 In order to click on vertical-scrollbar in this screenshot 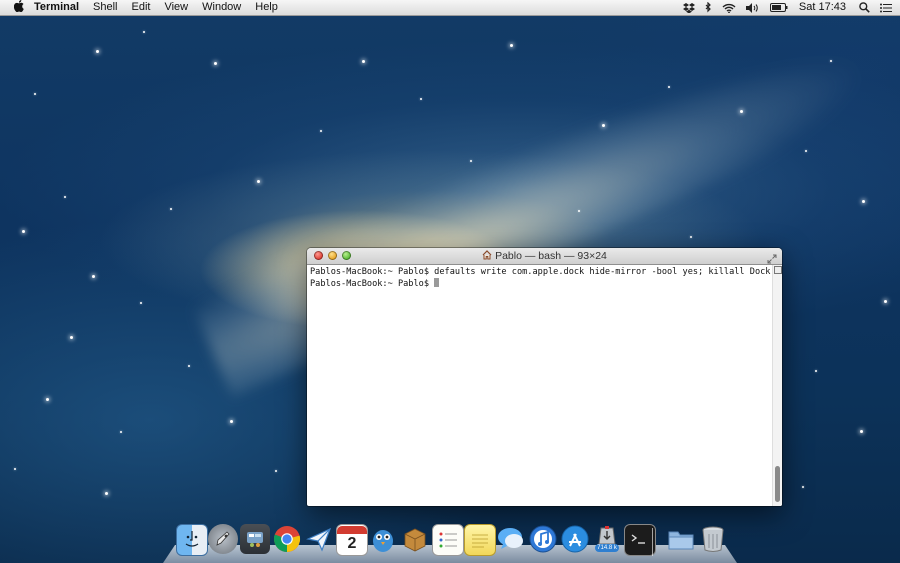, I will do `click(777, 385)`.